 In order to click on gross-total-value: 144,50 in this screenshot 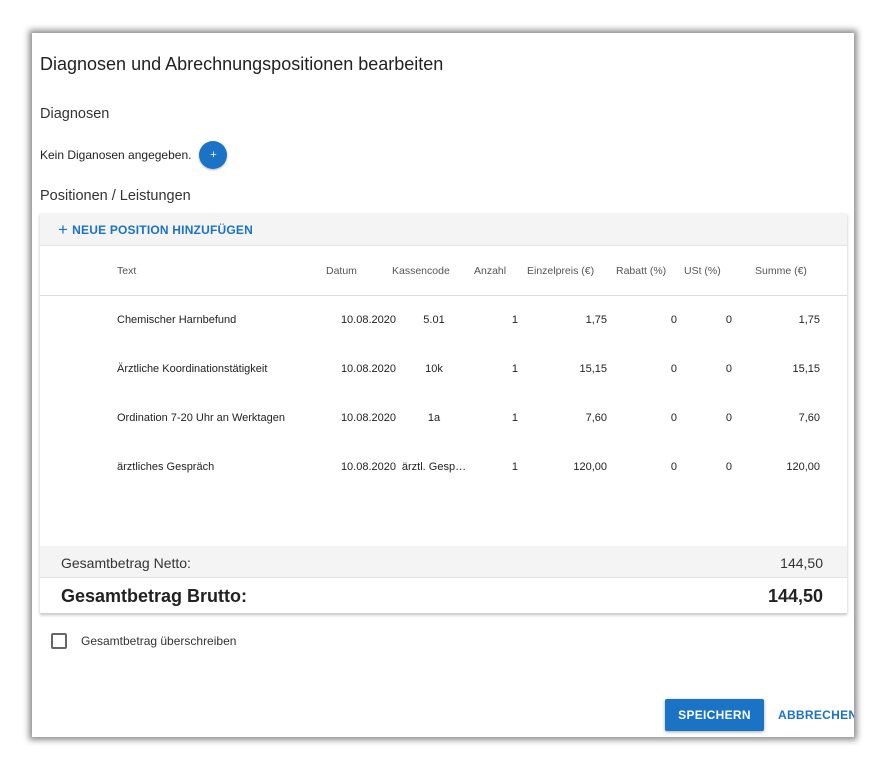, I will do `click(795, 596)`.